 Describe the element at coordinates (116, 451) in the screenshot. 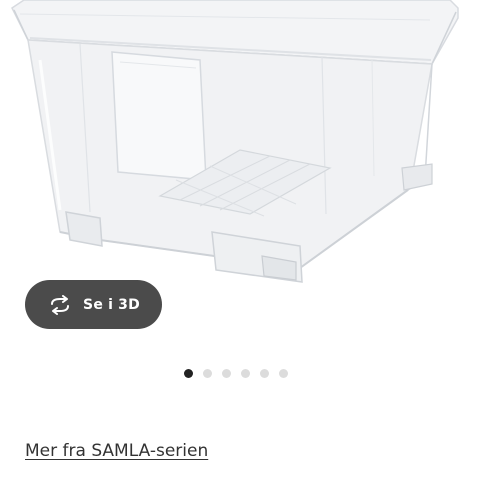

I see `more-from-series-link: Mer fra SAMLA-serien` at that location.